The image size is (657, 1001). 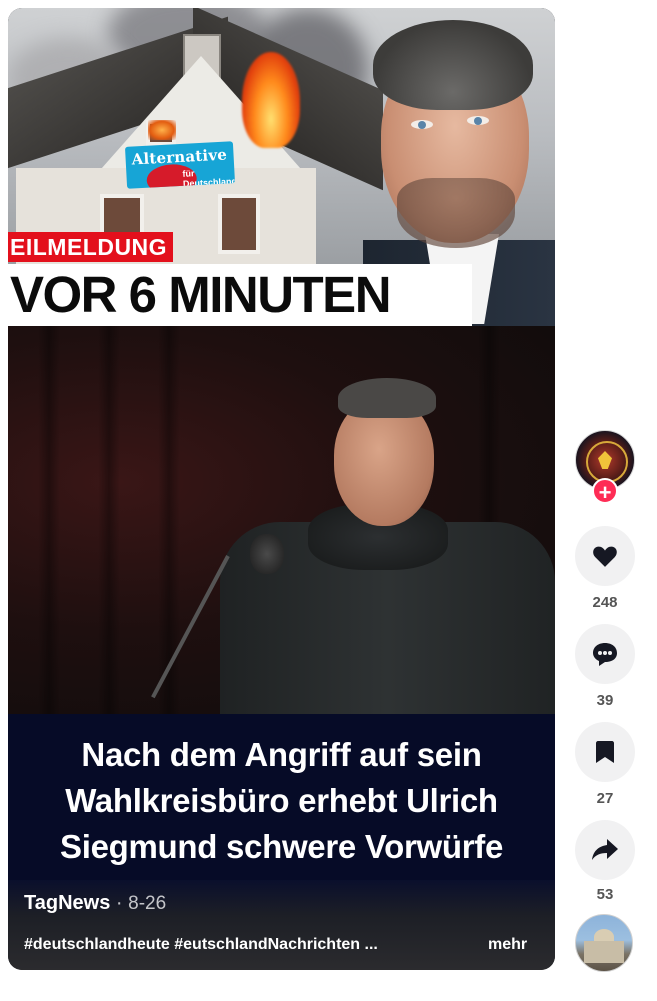 What do you see at coordinates (281, 754) in the screenshot?
I see `caption-line: Nach dem Angriff auf sein` at bounding box center [281, 754].